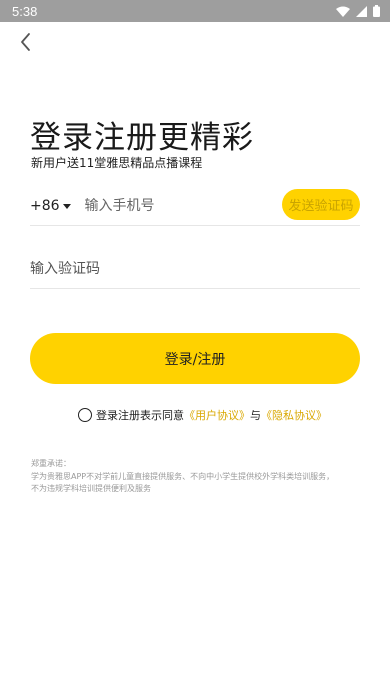 The image size is (390, 695). What do you see at coordinates (142, 138) in the screenshot?
I see `page-title: 登录注册更精彩` at bounding box center [142, 138].